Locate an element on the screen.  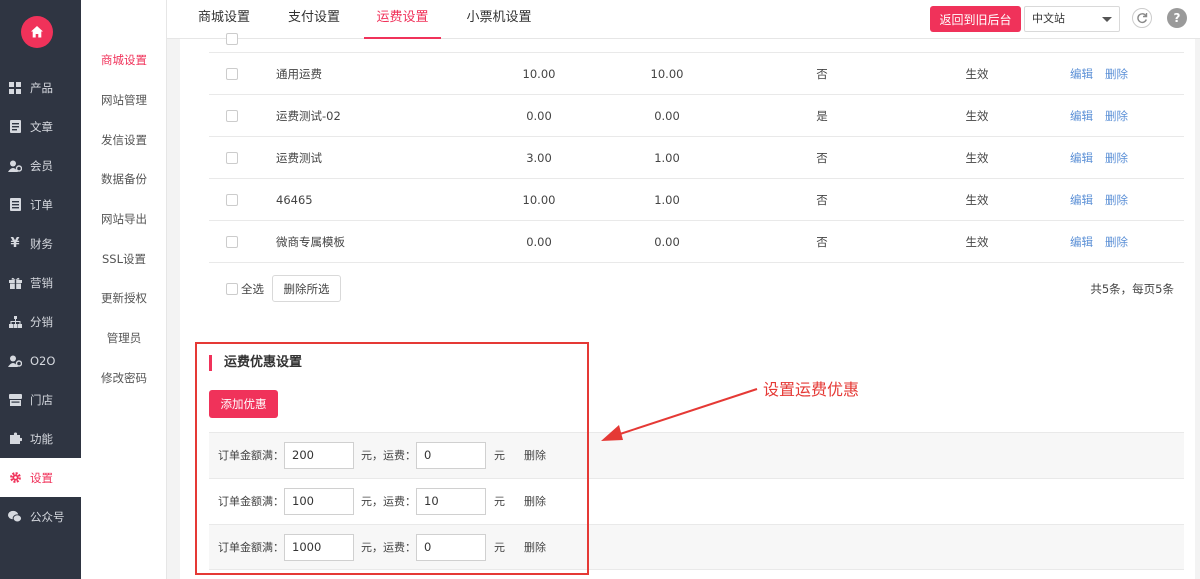
home-icon is located at coordinates (37, 32).